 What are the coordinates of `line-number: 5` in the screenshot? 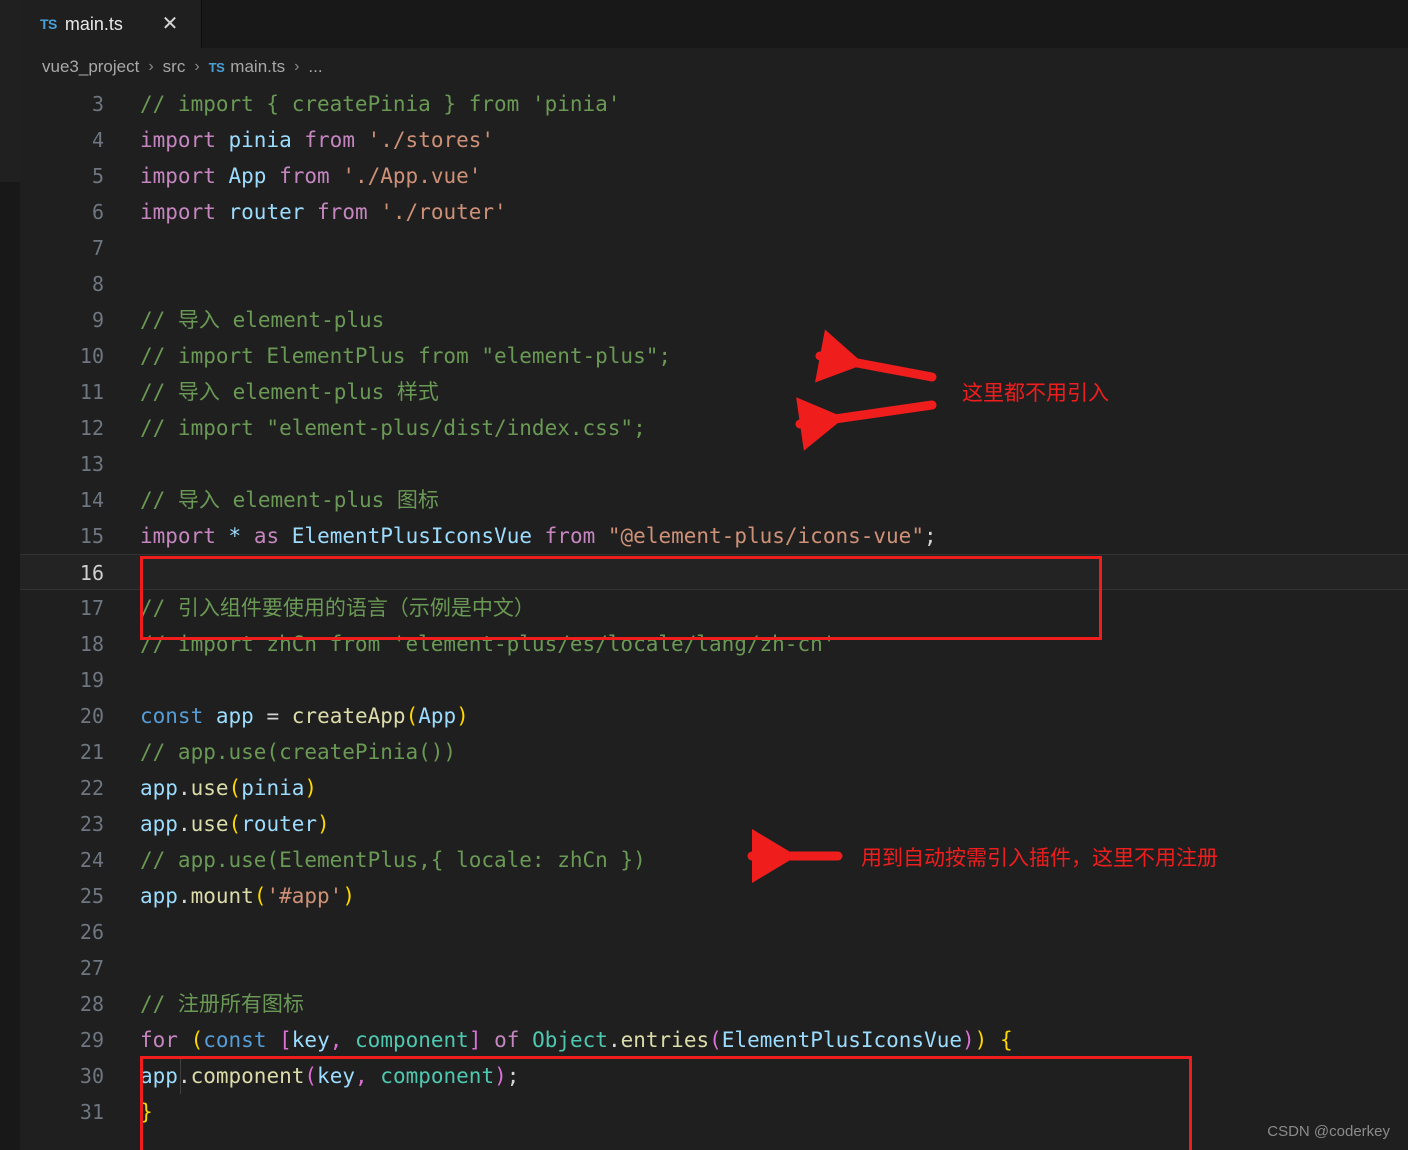 It's located at (97, 176).